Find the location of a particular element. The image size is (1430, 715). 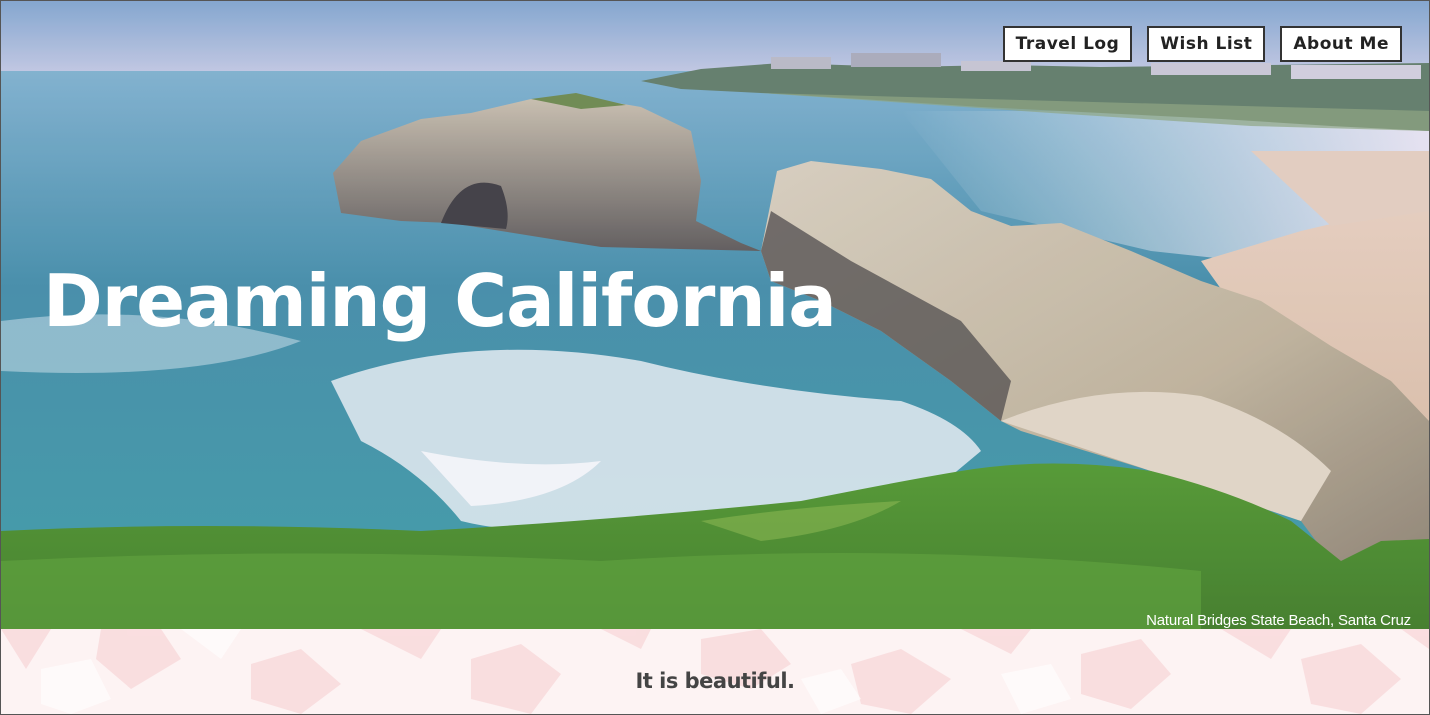

nav-about-me-button: About Me is located at coordinates (1341, 44).